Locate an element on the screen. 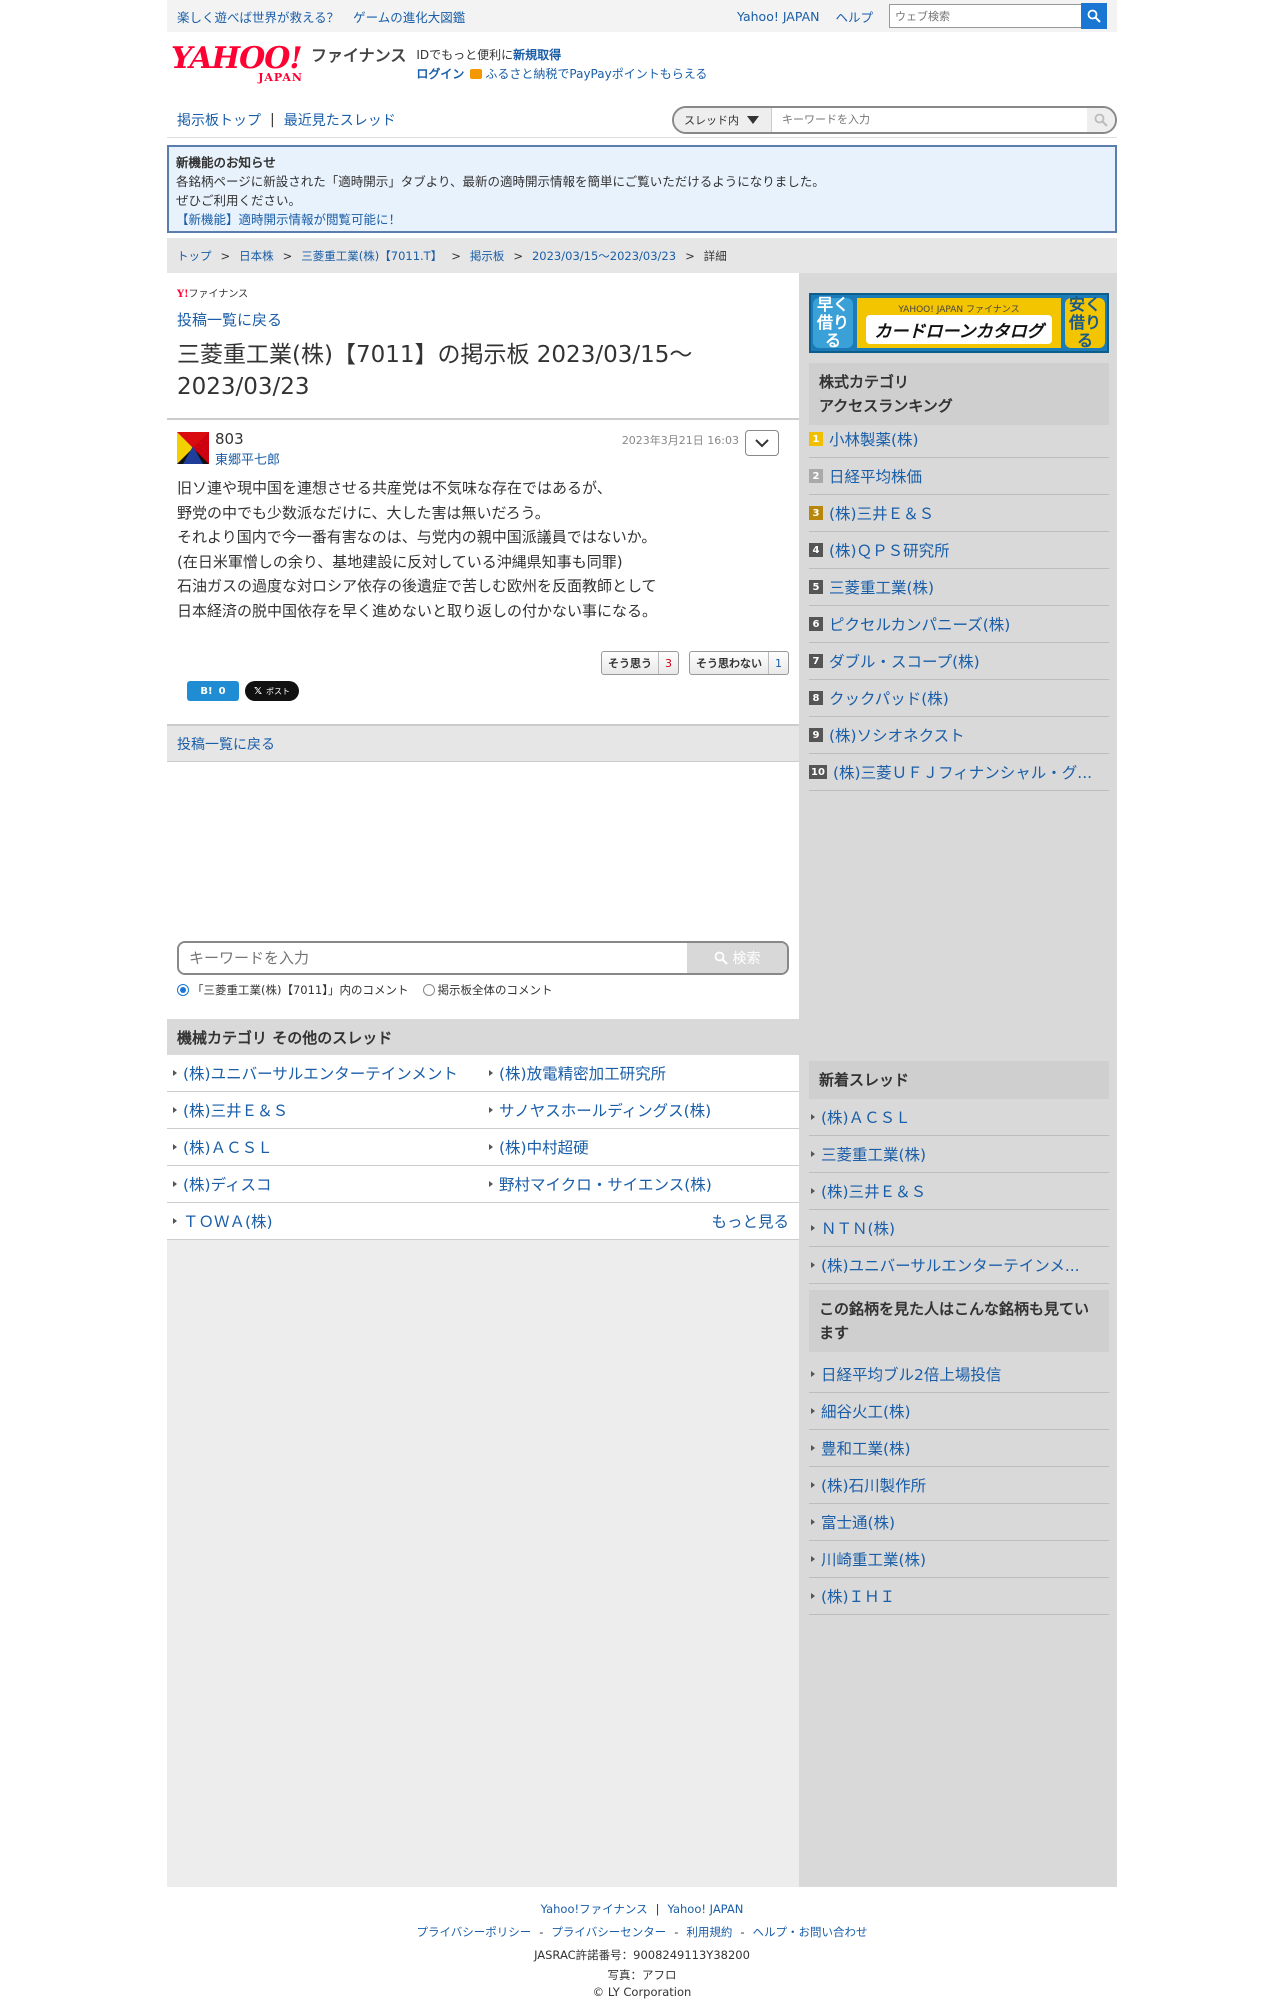  ranking-item: 7 ダブル・スコープ(株) is located at coordinates (959, 661).